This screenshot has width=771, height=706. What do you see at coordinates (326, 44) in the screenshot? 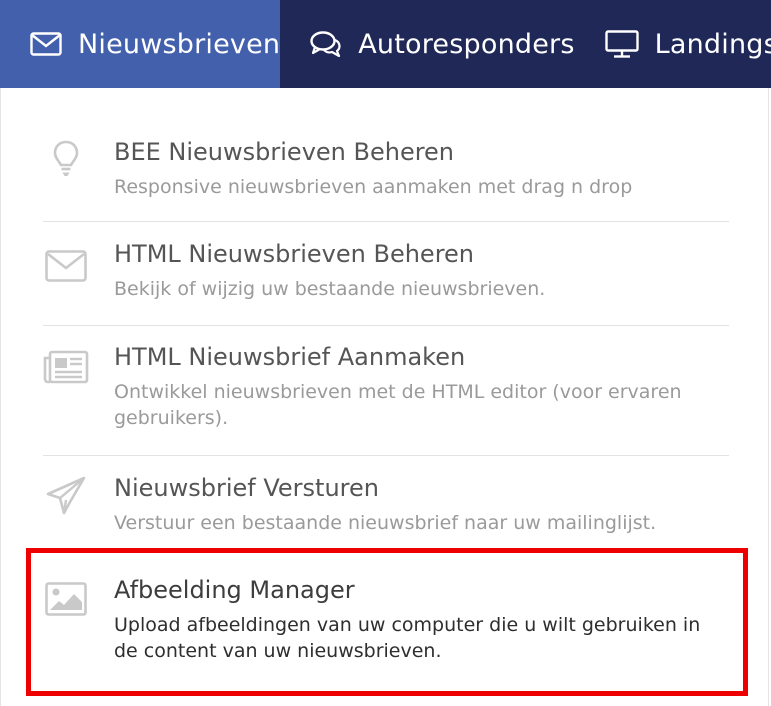
I see `chat-bubbles-icon` at bounding box center [326, 44].